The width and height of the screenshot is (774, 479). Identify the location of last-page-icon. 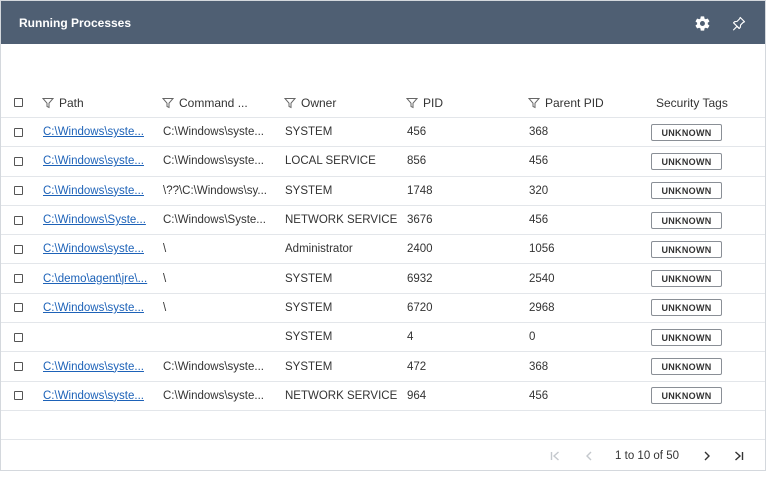
(739, 456).